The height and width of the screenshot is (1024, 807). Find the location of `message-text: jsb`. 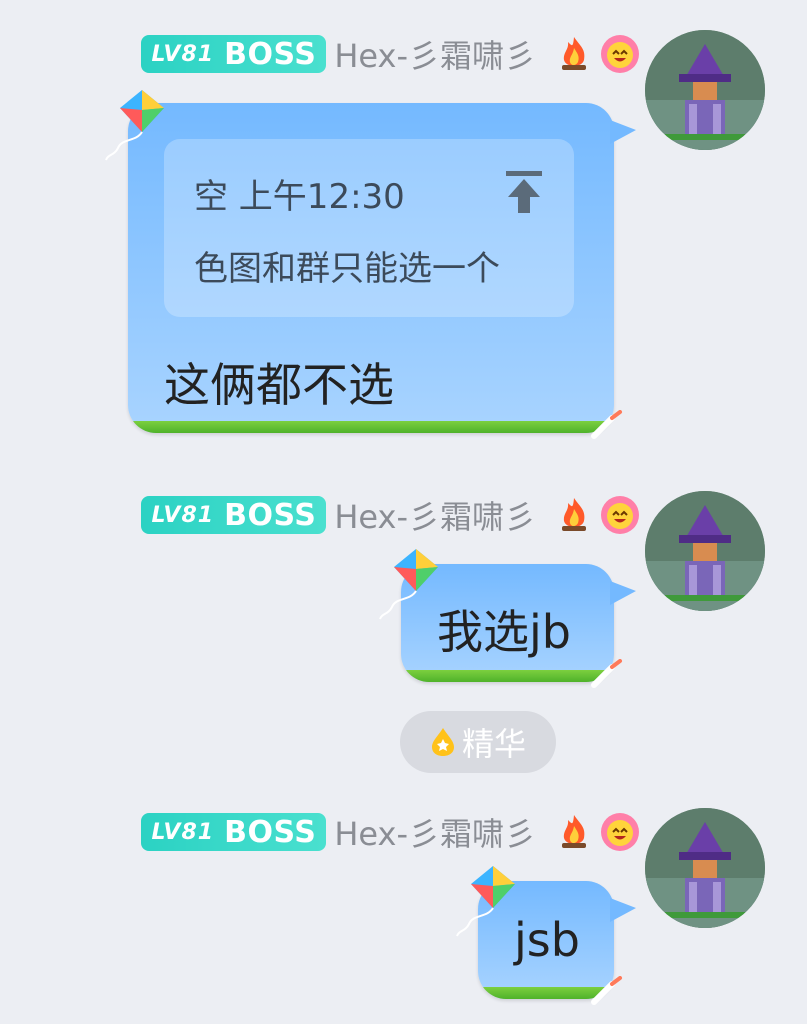

message-text: jsb is located at coordinates (547, 940).